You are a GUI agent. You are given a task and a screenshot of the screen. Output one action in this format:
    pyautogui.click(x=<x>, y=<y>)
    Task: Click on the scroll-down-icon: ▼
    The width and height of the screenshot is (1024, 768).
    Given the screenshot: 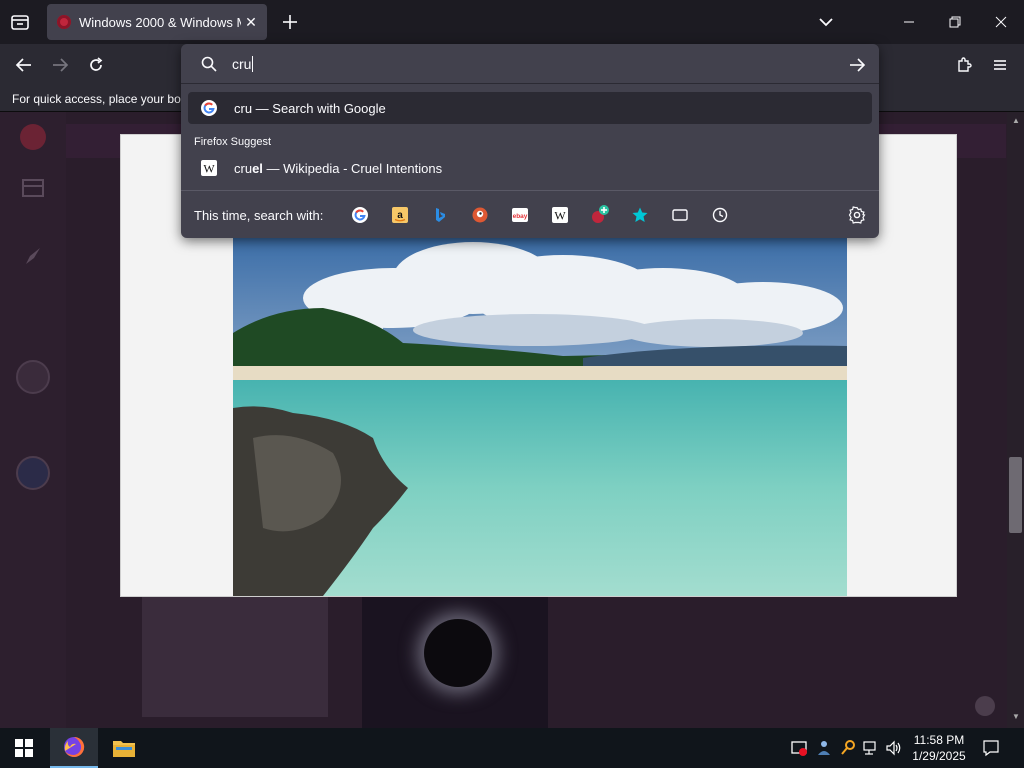 What is the action you would take?
    pyautogui.click(x=1016, y=717)
    